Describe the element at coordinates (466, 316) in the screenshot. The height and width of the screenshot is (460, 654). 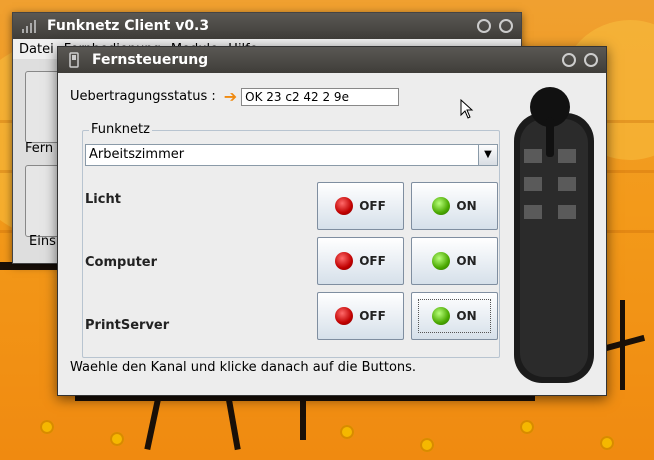
I see `printserver-on-label: ON` at that location.